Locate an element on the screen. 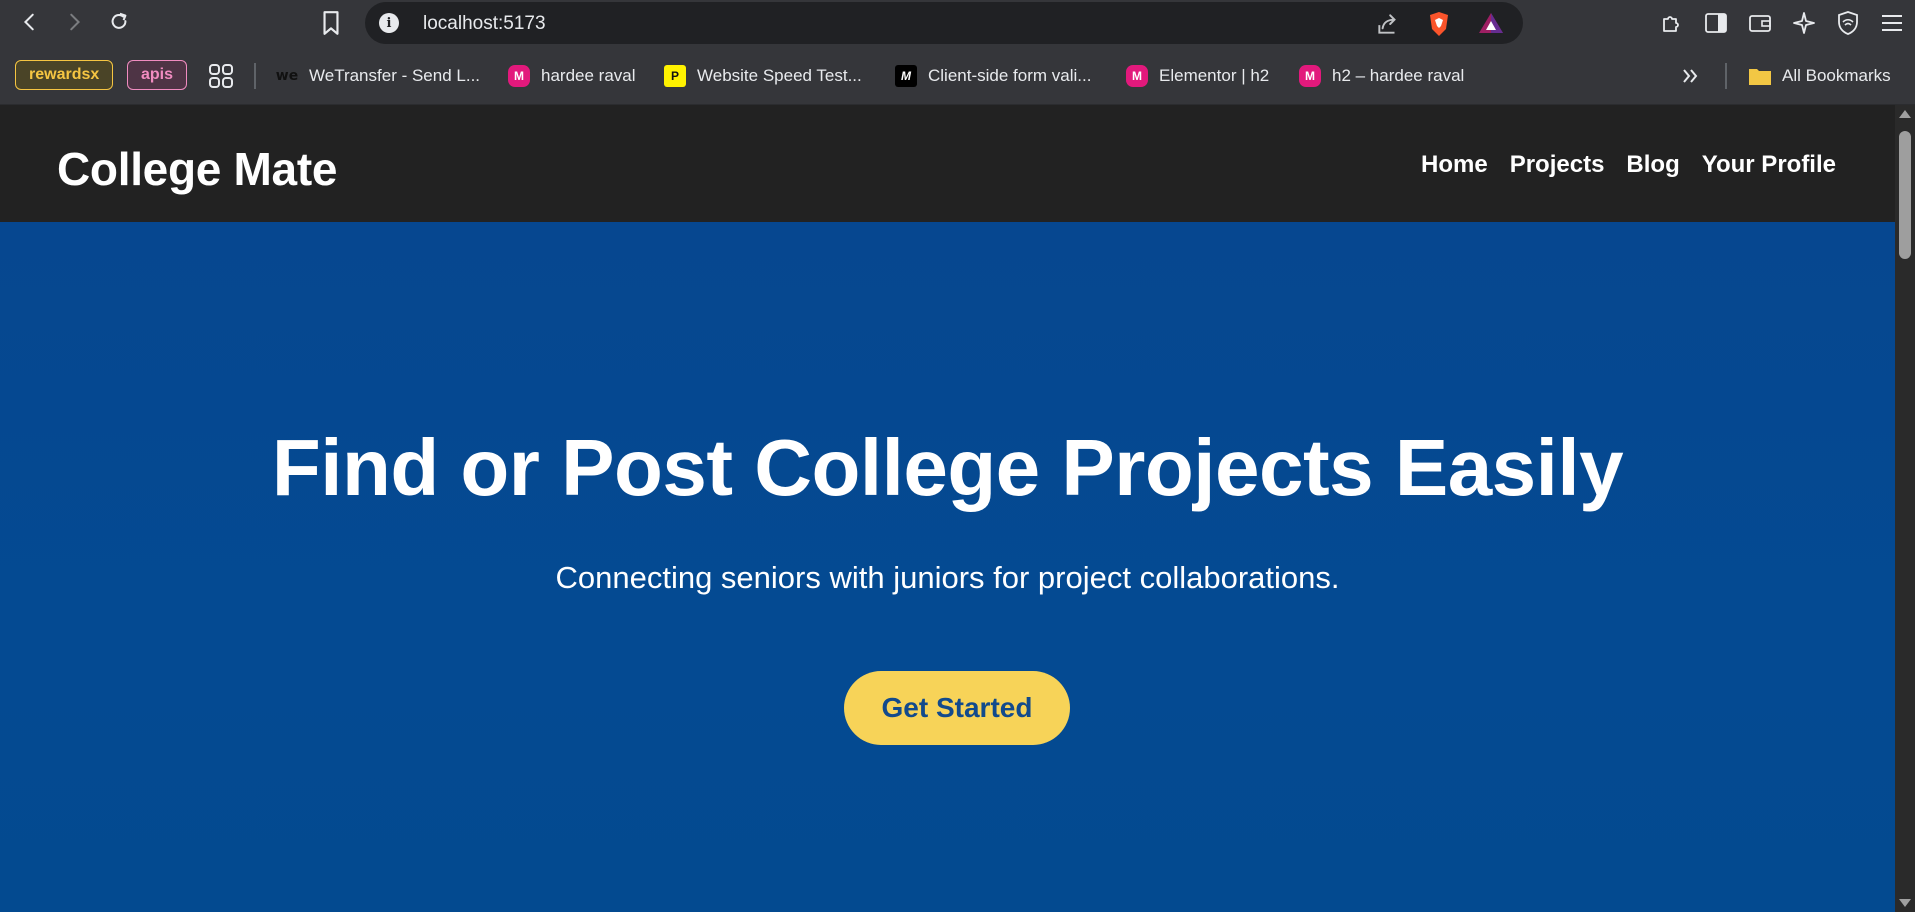 This screenshot has height=912, width=1915. vpn-icon is located at coordinates (1848, 23).